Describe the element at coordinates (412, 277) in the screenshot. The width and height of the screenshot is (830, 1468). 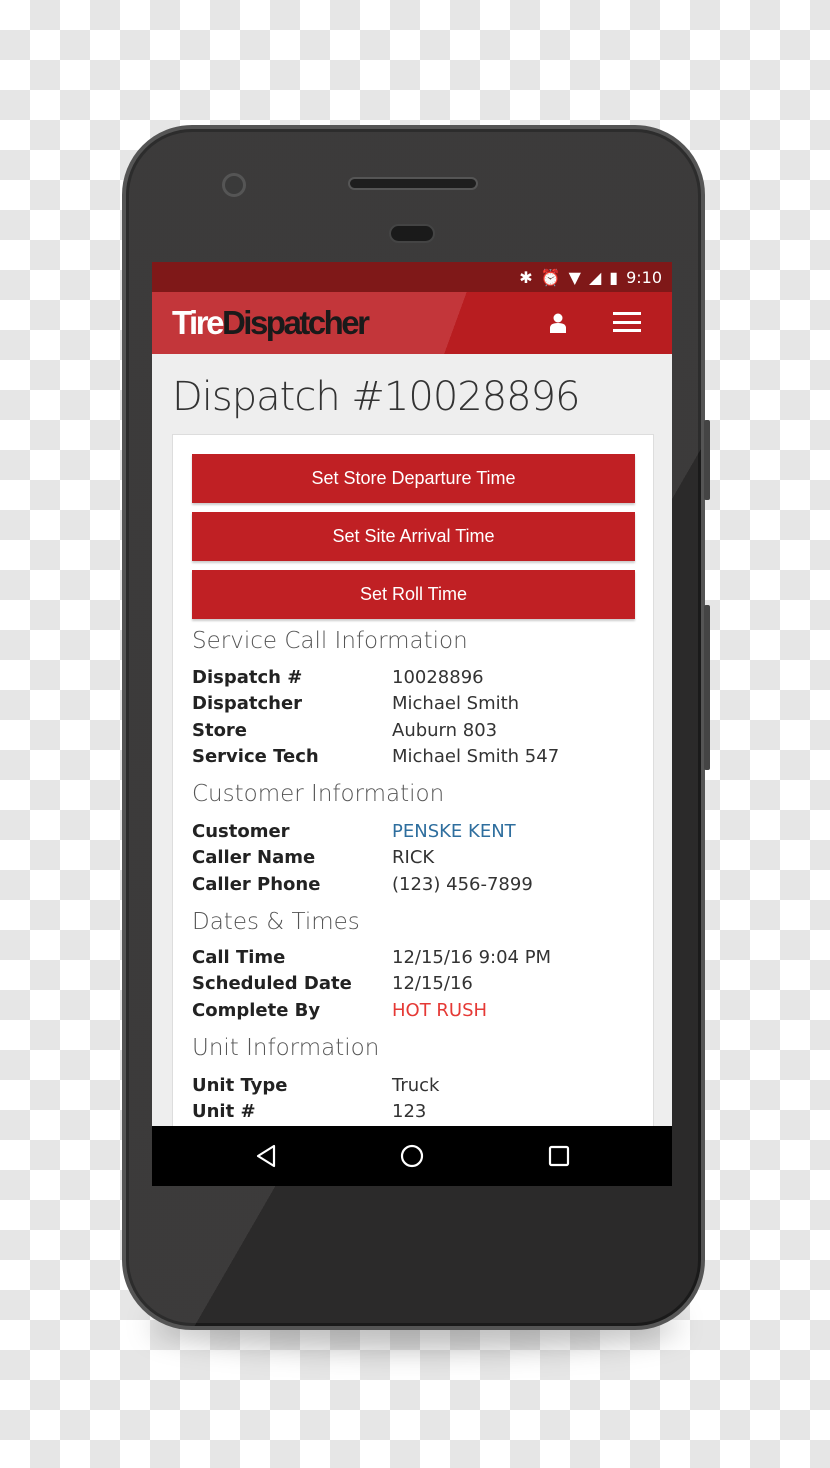
I see `status-bar: ✱ ⏰ ▼ ◢ ▮ 9:10` at that location.